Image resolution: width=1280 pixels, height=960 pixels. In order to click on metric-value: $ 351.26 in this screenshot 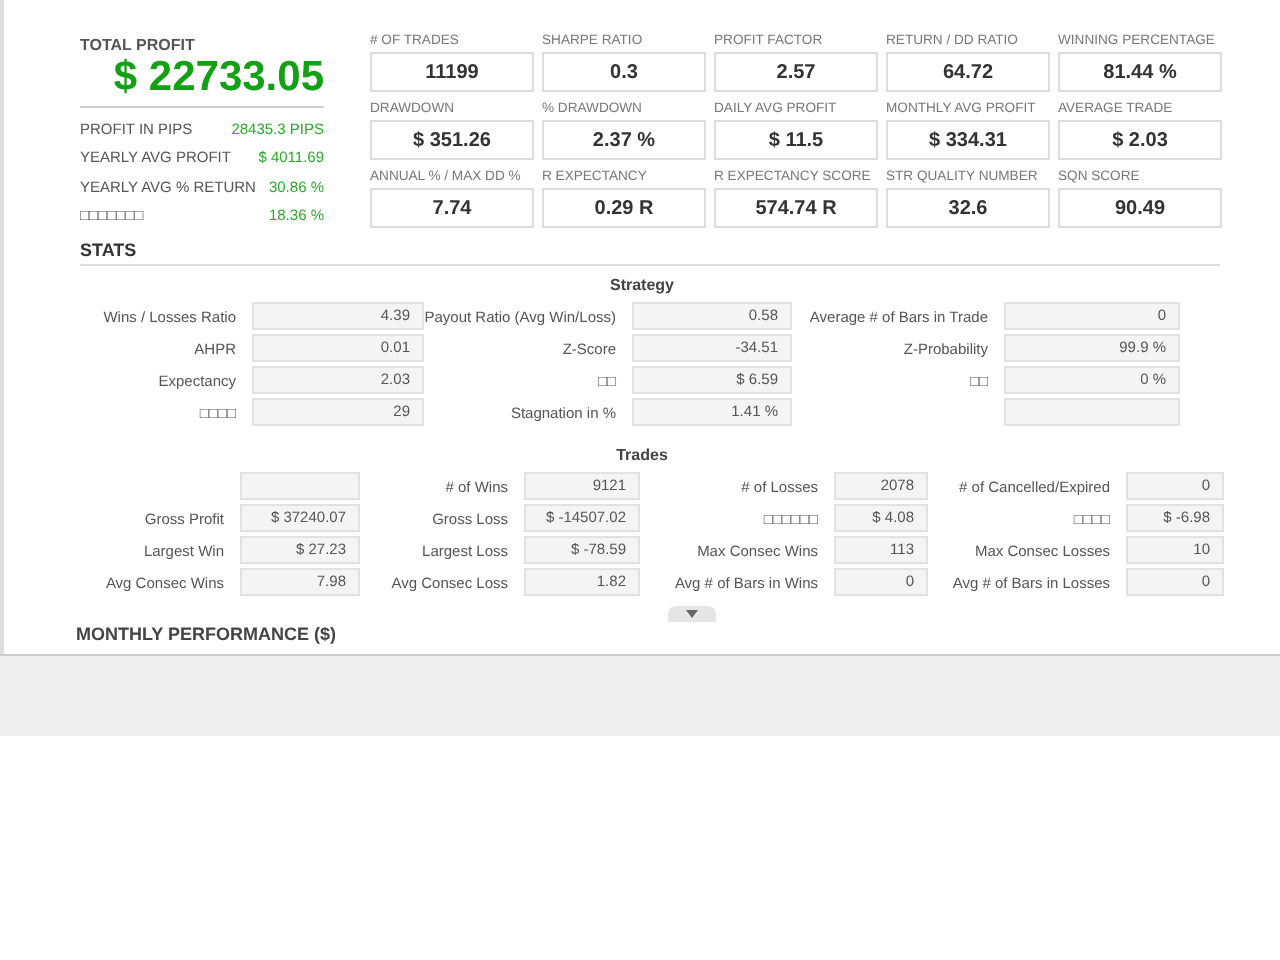, I will do `click(452, 140)`.